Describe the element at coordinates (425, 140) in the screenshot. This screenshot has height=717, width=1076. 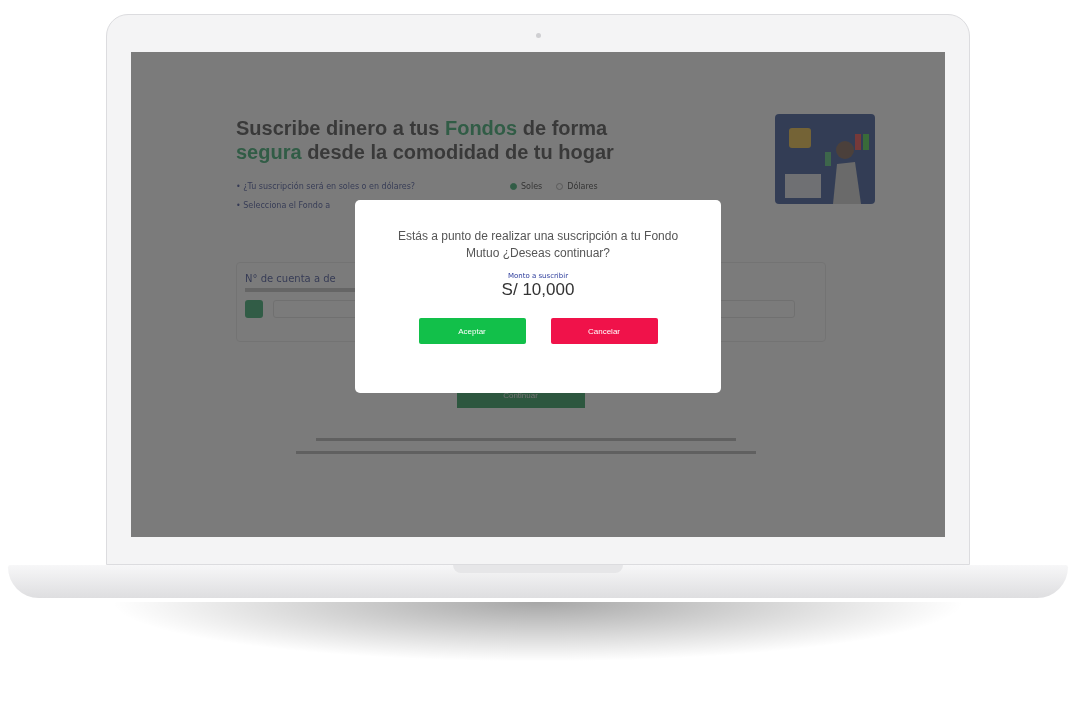
I see `page-heading: Suscribe dinero a tus Fondos de forma segura desde la comodidad de tu hogar` at that location.